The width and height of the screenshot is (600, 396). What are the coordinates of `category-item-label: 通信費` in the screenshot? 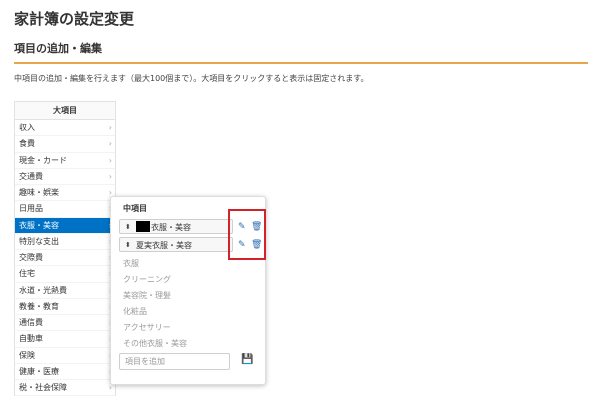 It's located at (31, 322).